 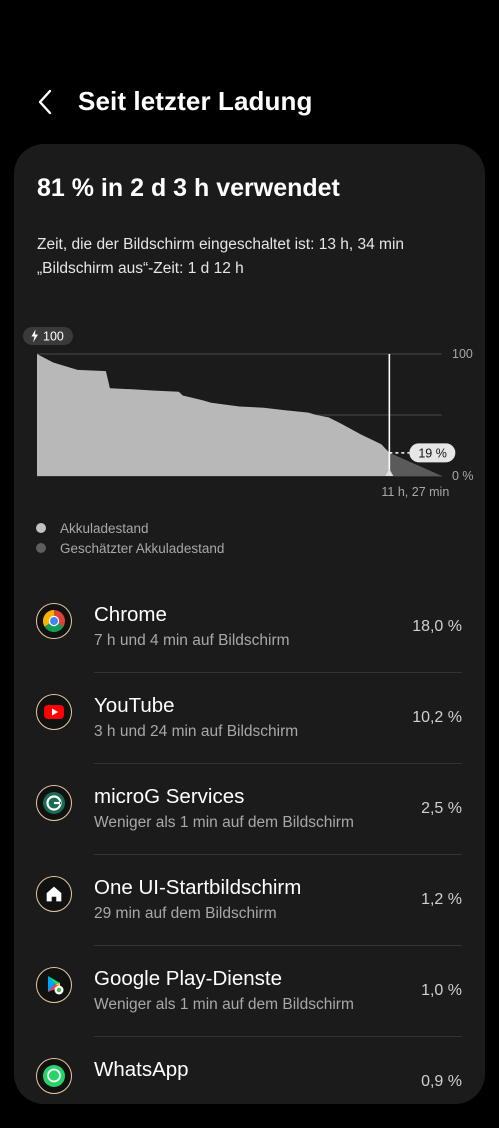 I want to click on y-axis-top-label: 100, so click(x=462, y=354).